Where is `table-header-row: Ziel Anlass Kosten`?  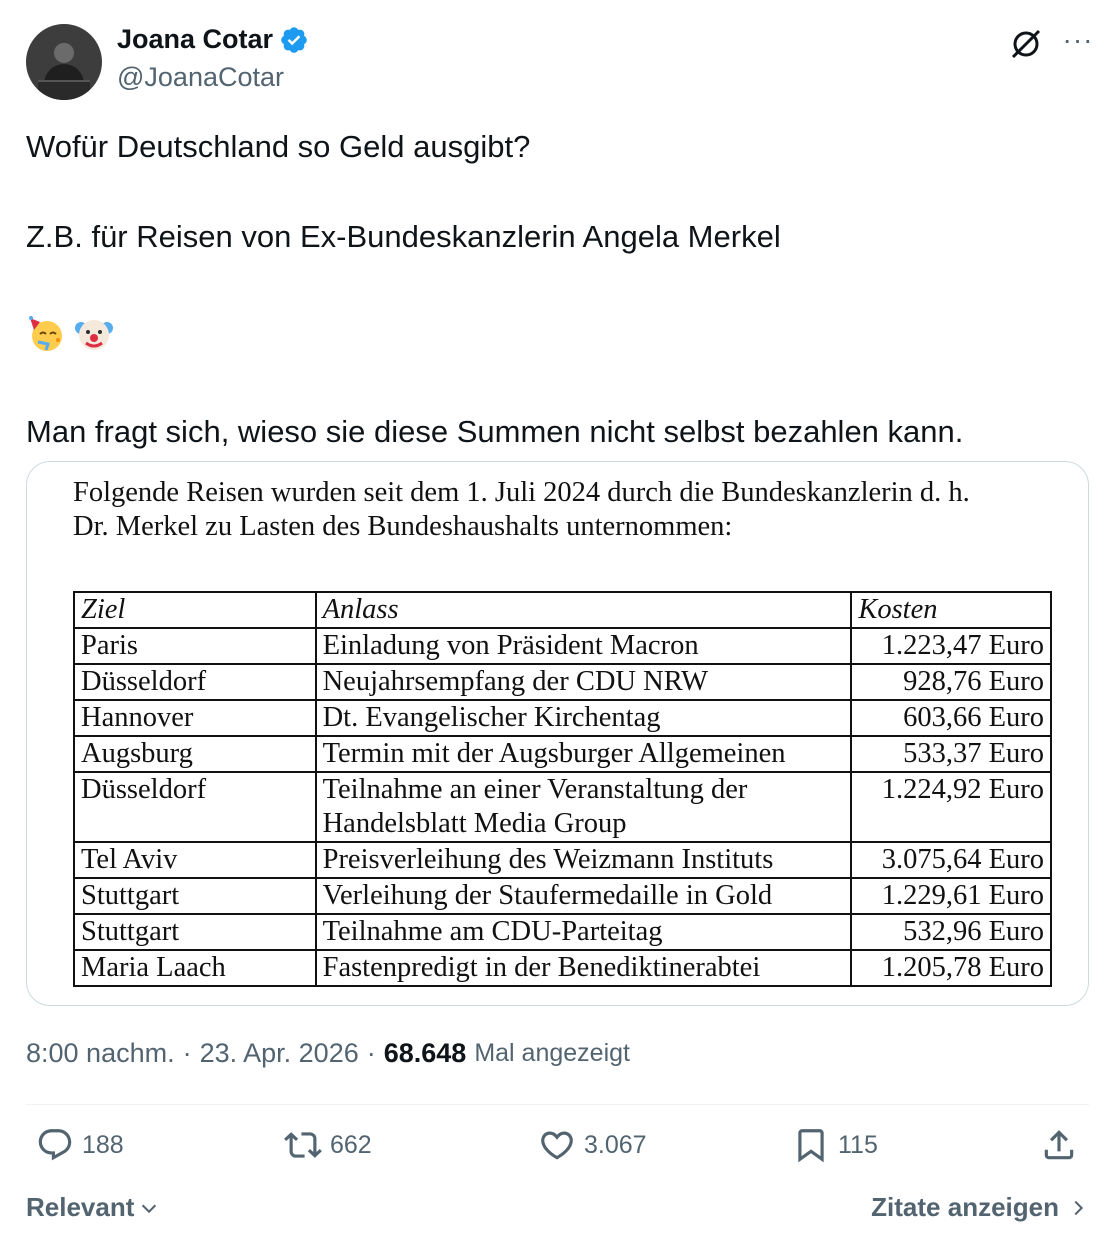 table-header-row: Ziel Anlass Kosten is located at coordinates (562, 610).